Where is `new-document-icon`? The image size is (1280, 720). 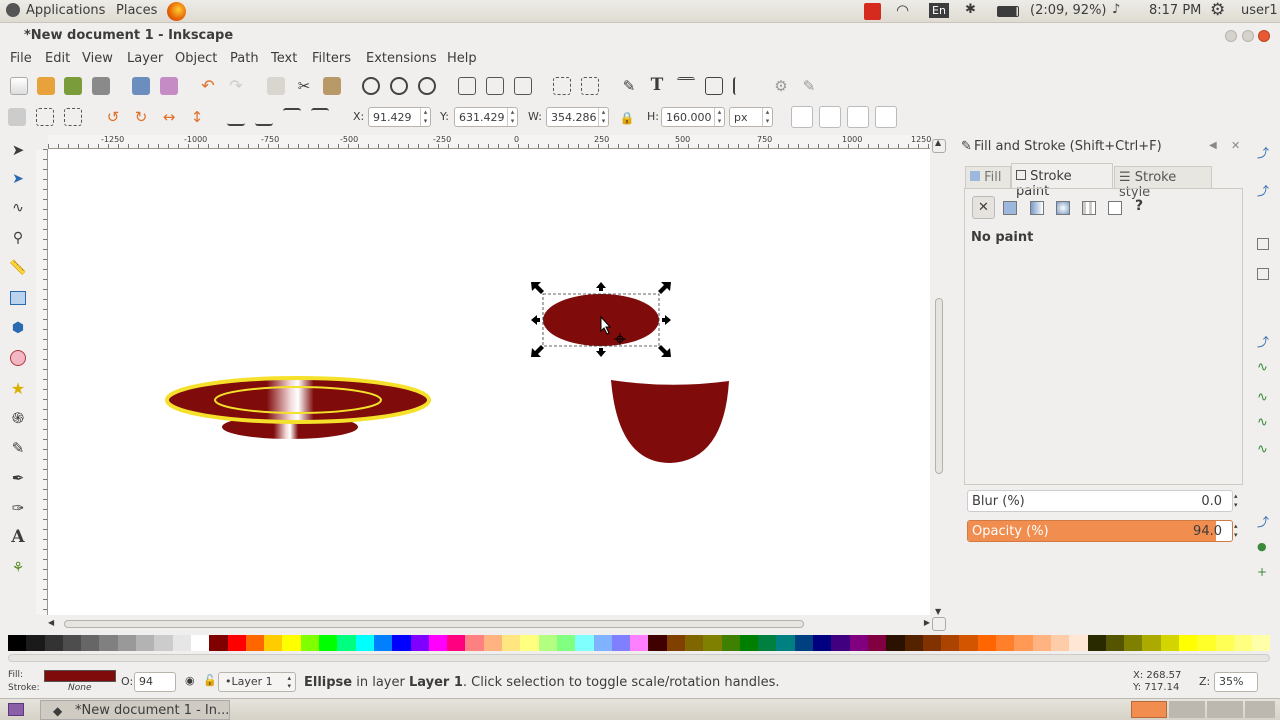 new-document-icon is located at coordinates (19, 86).